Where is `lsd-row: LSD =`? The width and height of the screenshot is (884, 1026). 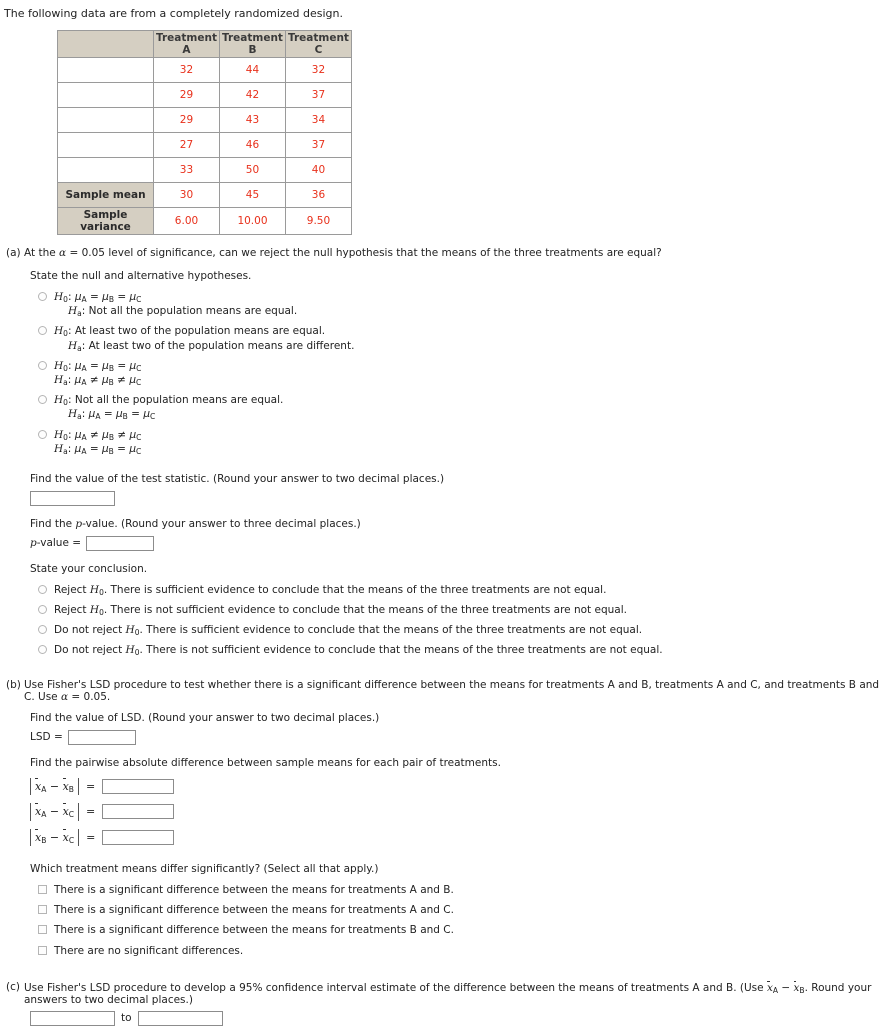 lsd-row: LSD = is located at coordinates (457, 737).